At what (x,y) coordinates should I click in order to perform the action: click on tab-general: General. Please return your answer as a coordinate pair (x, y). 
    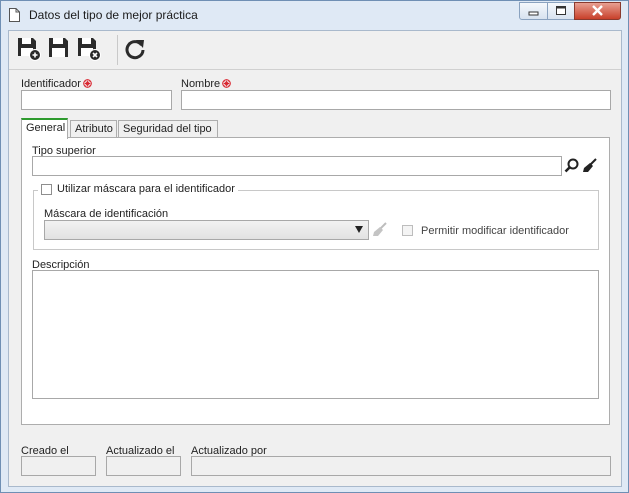
    Looking at the image, I should click on (44, 128).